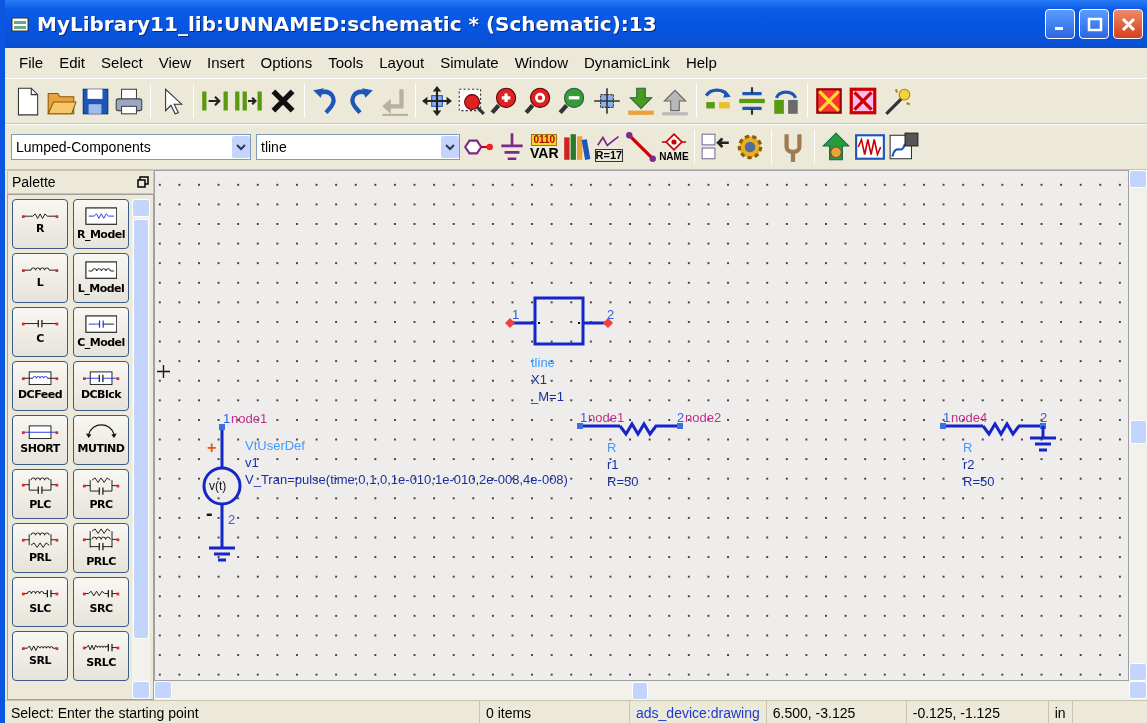  I want to click on source-symbol-label: v(t), so click(218, 486).